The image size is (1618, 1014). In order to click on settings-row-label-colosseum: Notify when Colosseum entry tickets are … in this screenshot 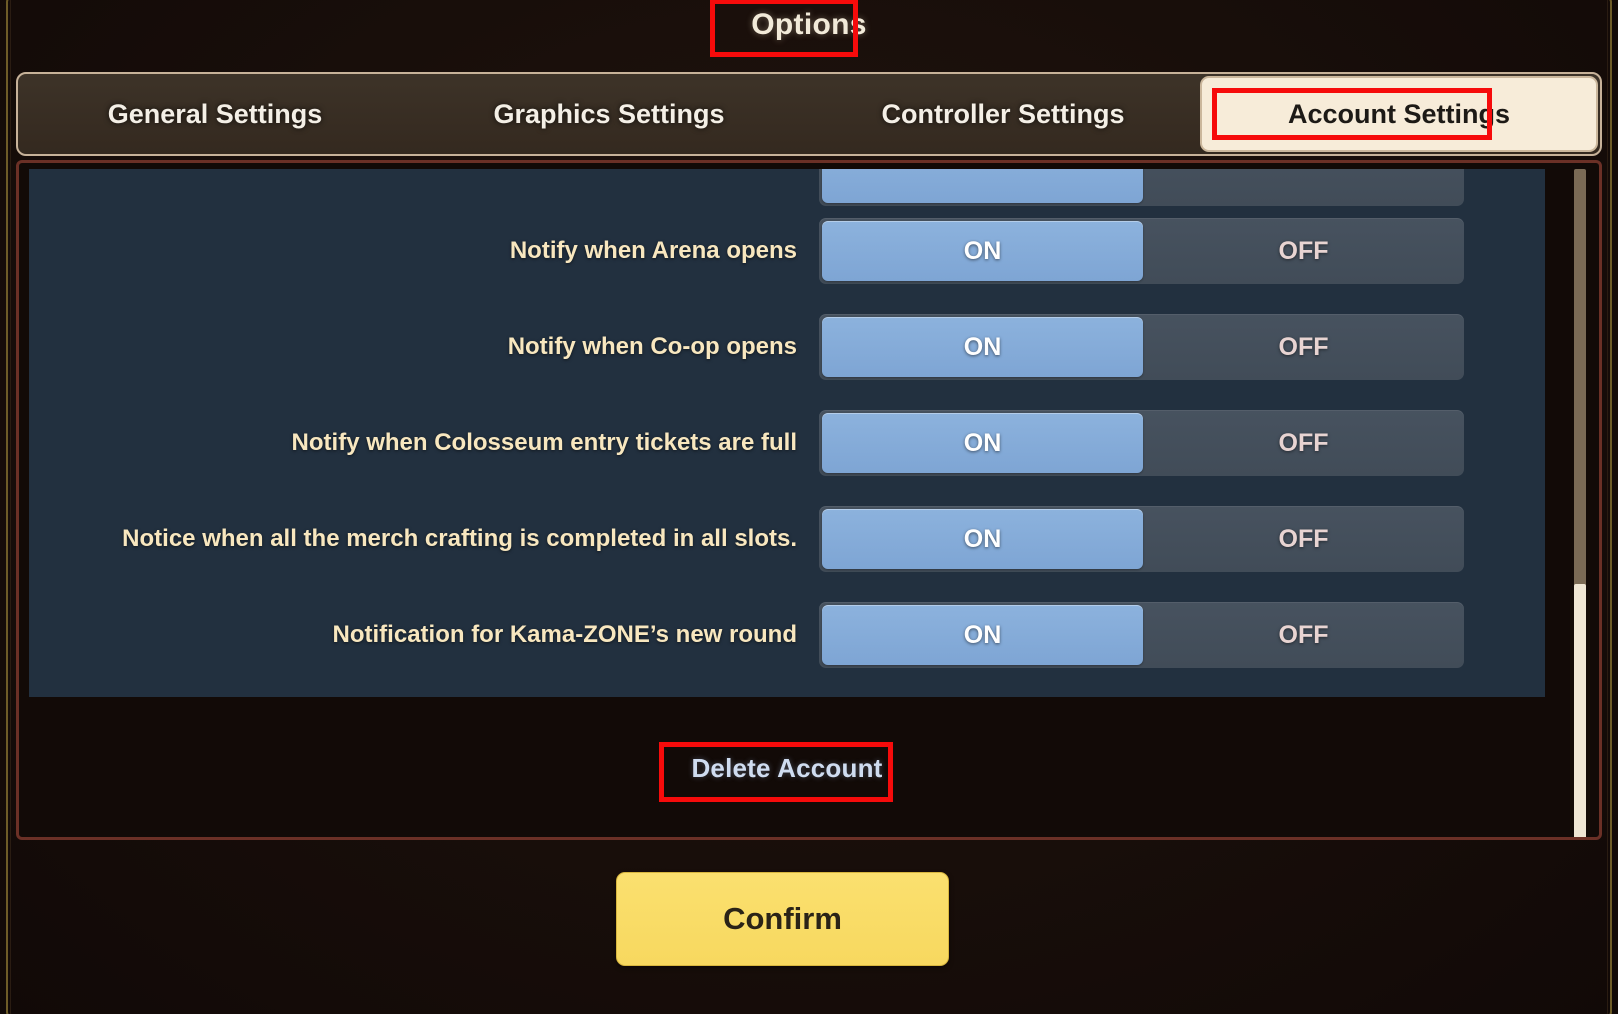, I will do `click(544, 442)`.